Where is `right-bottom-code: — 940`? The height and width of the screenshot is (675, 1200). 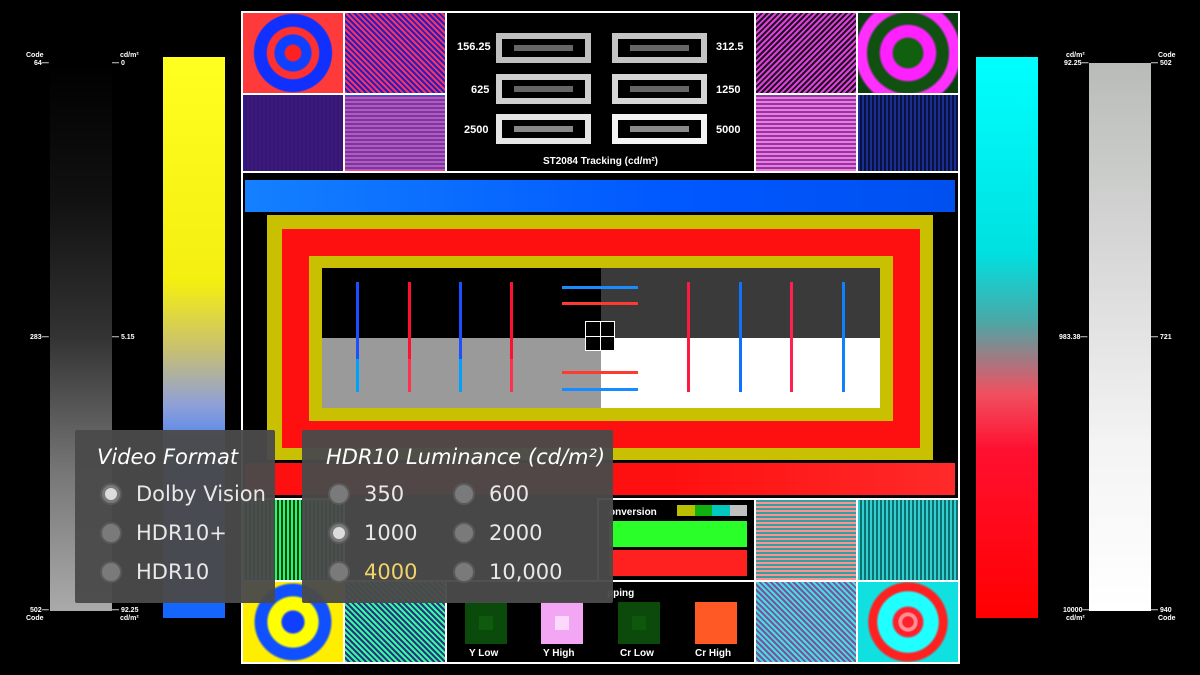 right-bottom-code: — 940 is located at coordinates (1161, 610).